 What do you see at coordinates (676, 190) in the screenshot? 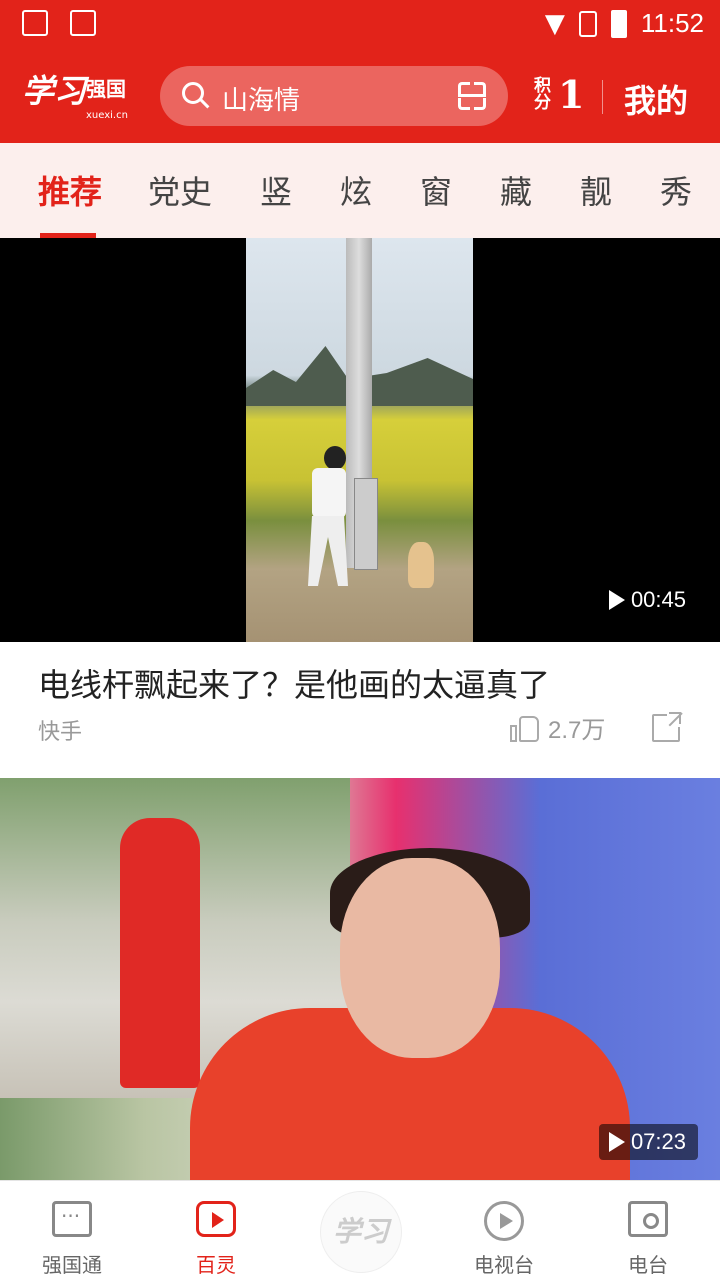
I see `tab-show: 秀` at bounding box center [676, 190].